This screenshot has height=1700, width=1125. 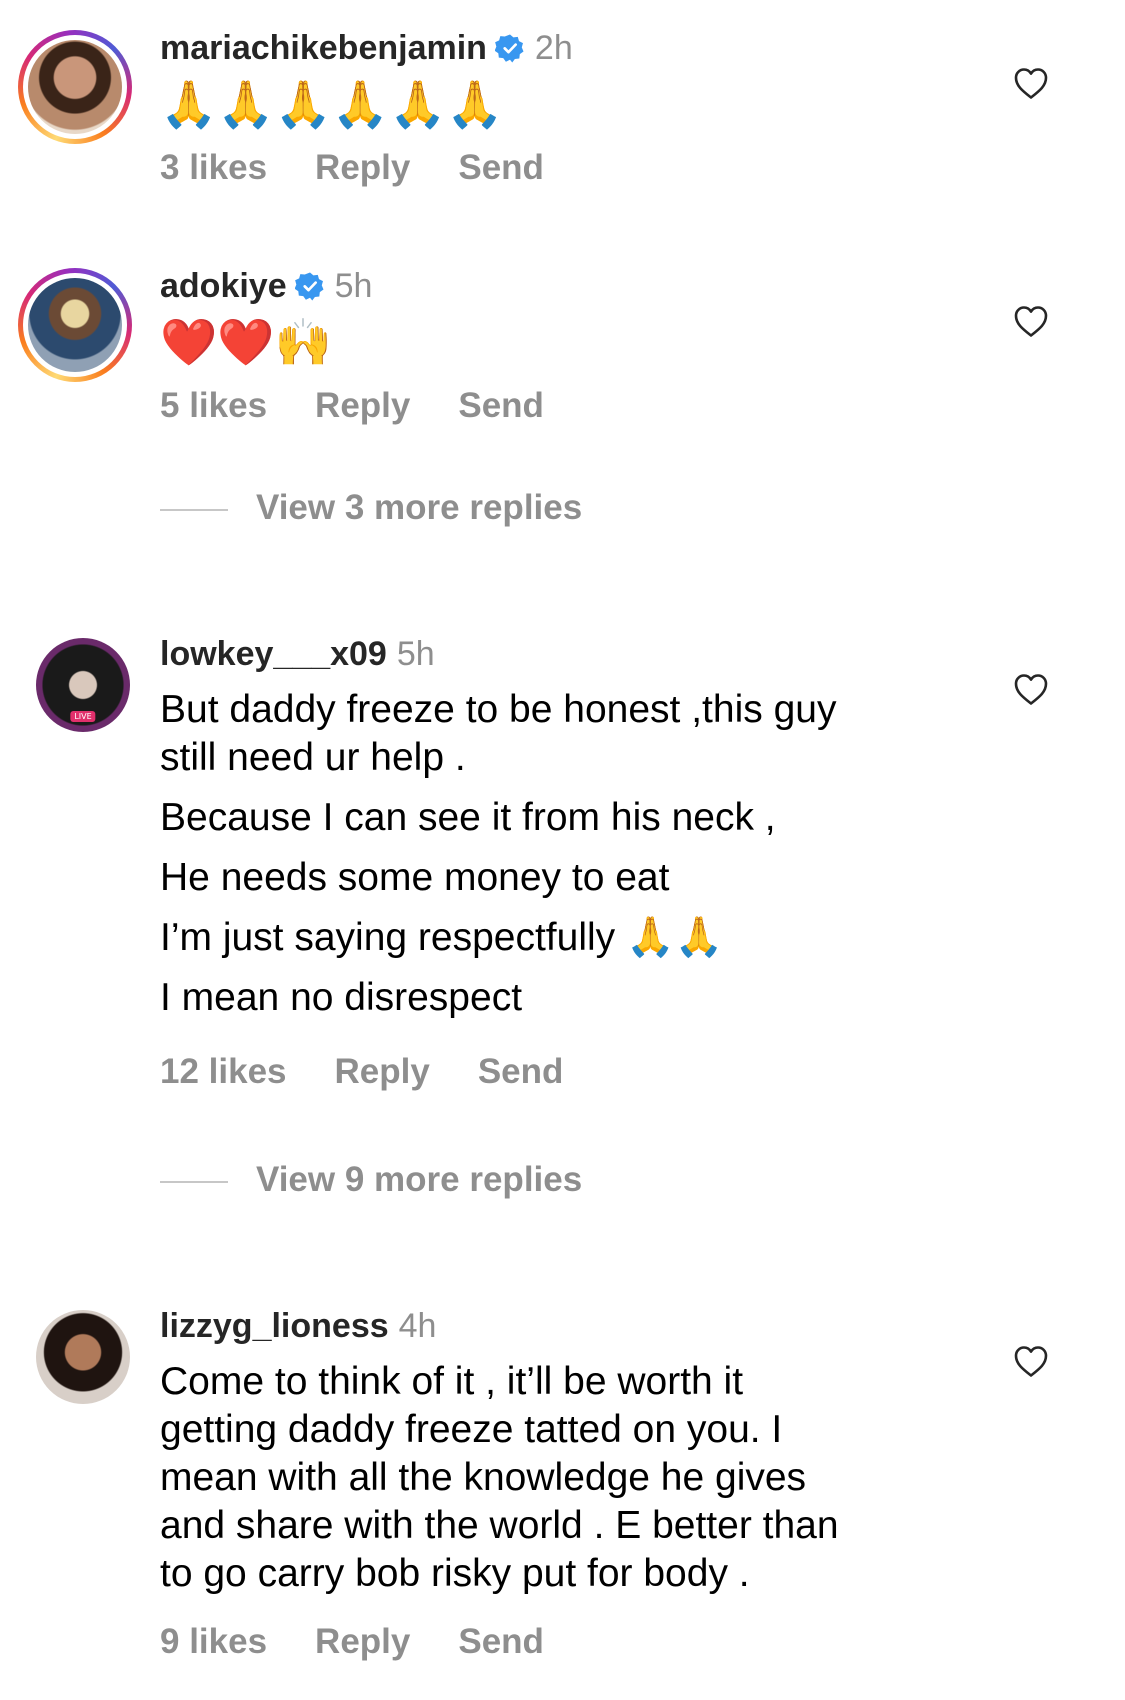 I want to click on comment-username: mariachikebenjamin, so click(x=323, y=48).